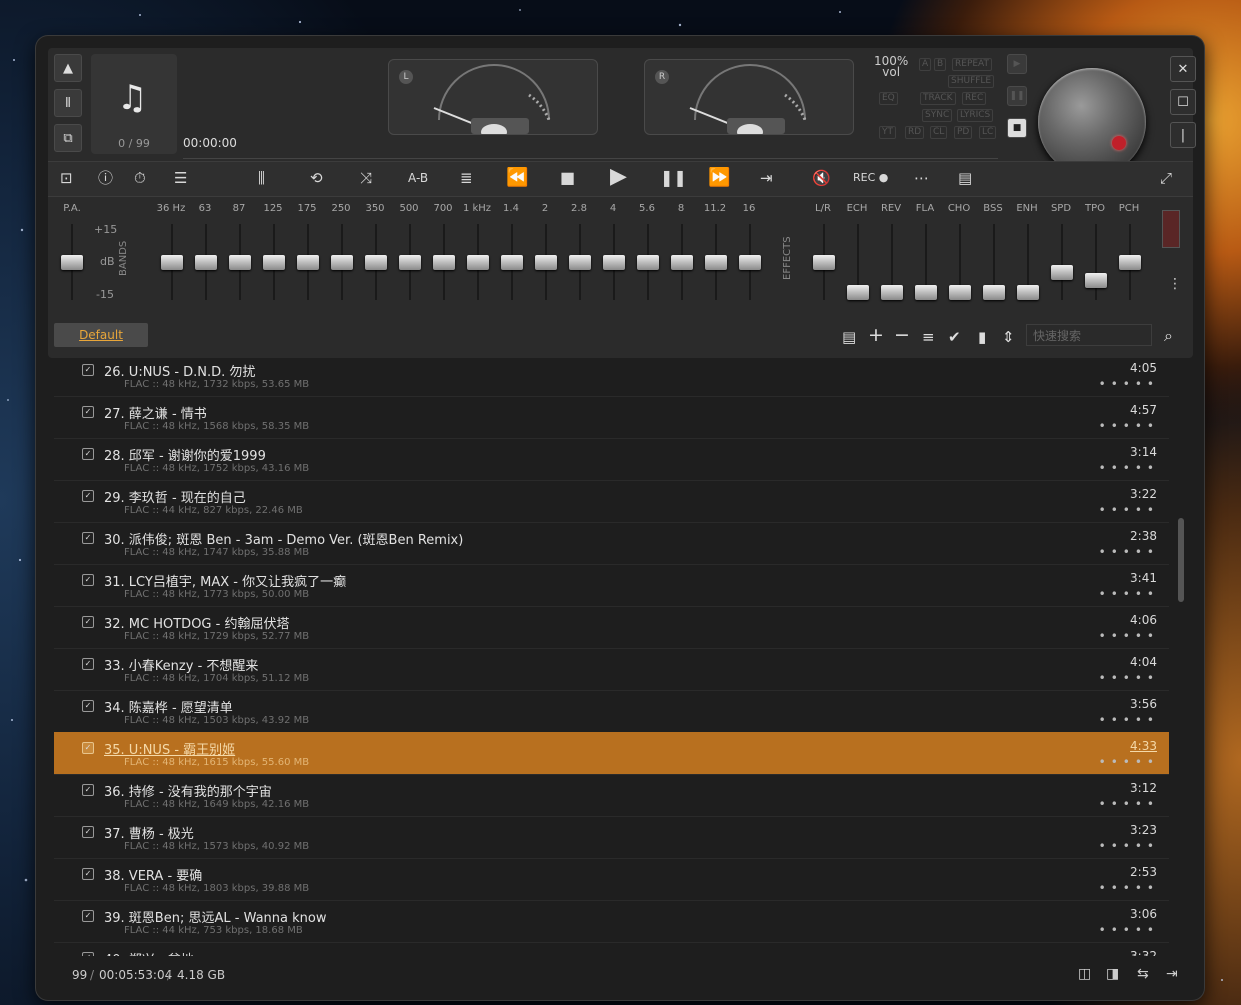 The width and height of the screenshot is (1241, 1005). I want to click on swap-icon: ⇆, so click(1143, 974).